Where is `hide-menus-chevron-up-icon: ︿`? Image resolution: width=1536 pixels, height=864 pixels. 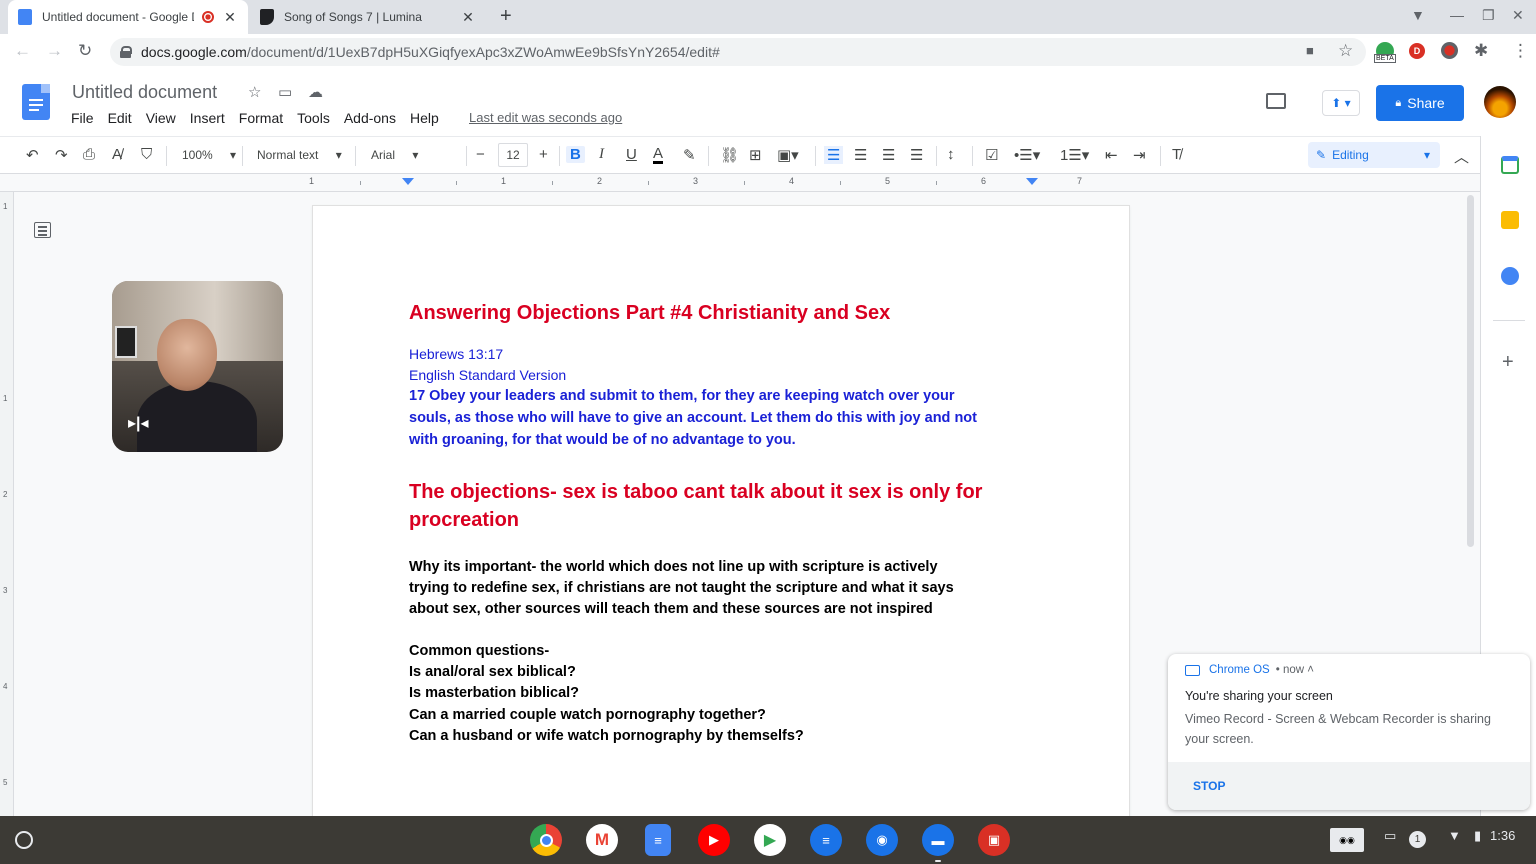
hide-menus-chevron-up-icon: ︿ is located at coordinates (1461, 156).